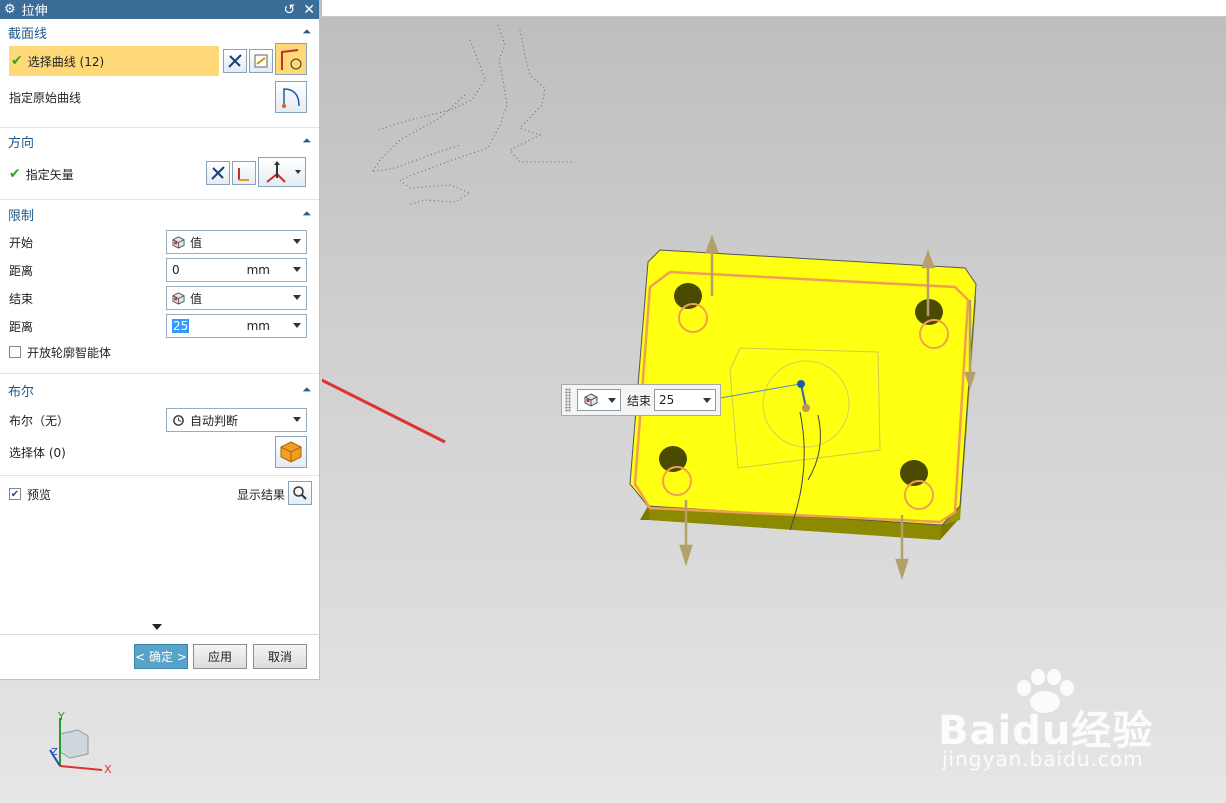  I want to click on preview-checkbox: ✔, so click(15, 494).